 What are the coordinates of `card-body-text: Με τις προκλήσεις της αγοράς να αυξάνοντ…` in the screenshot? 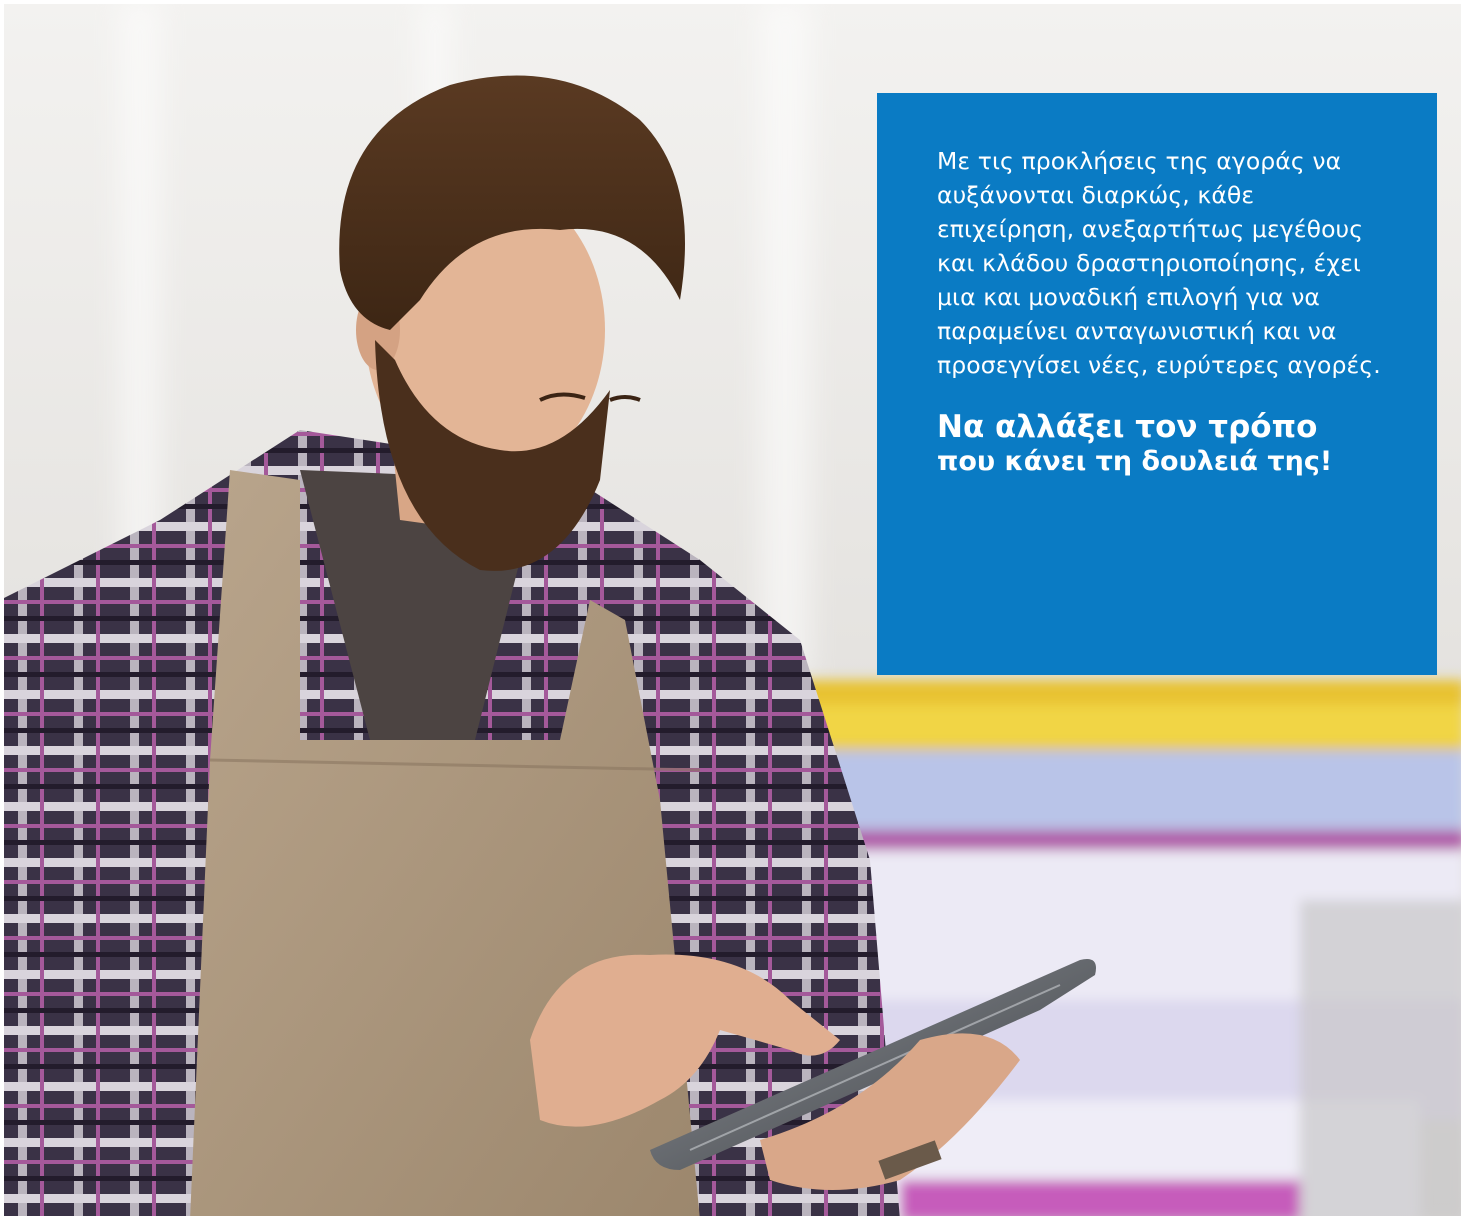 It's located at (1159, 263).